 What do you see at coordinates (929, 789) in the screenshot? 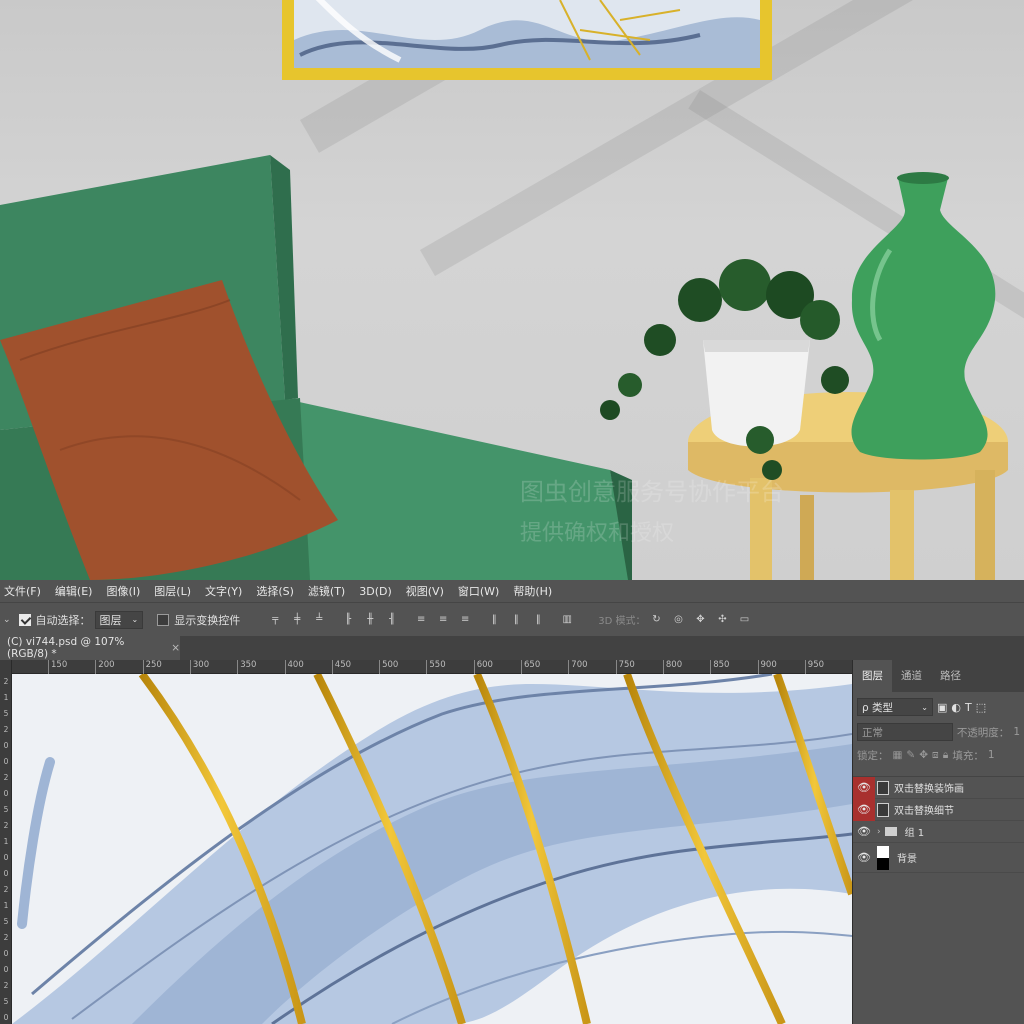
I see `layer-name: 双击替换装饰画` at bounding box center [929, 789].